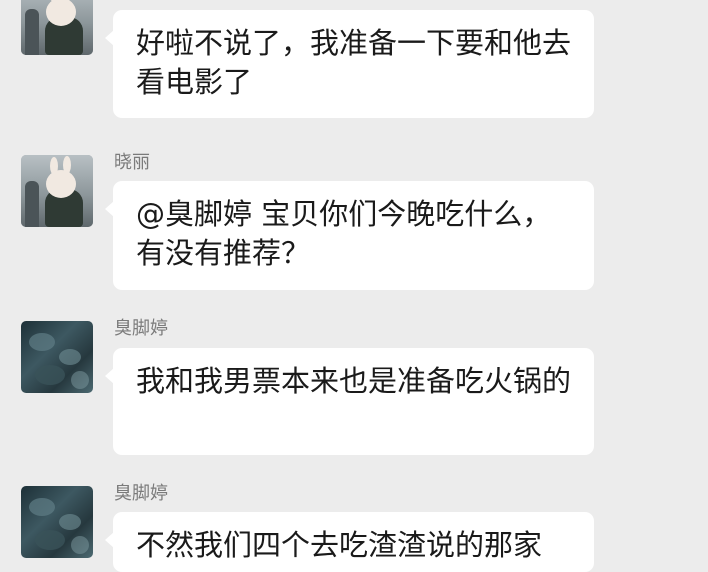  Describe the element at coordinates (349, 401) in the screenshot. I see `message-bubble: 我和我男票本来也是准备吃火锅的` at that location.